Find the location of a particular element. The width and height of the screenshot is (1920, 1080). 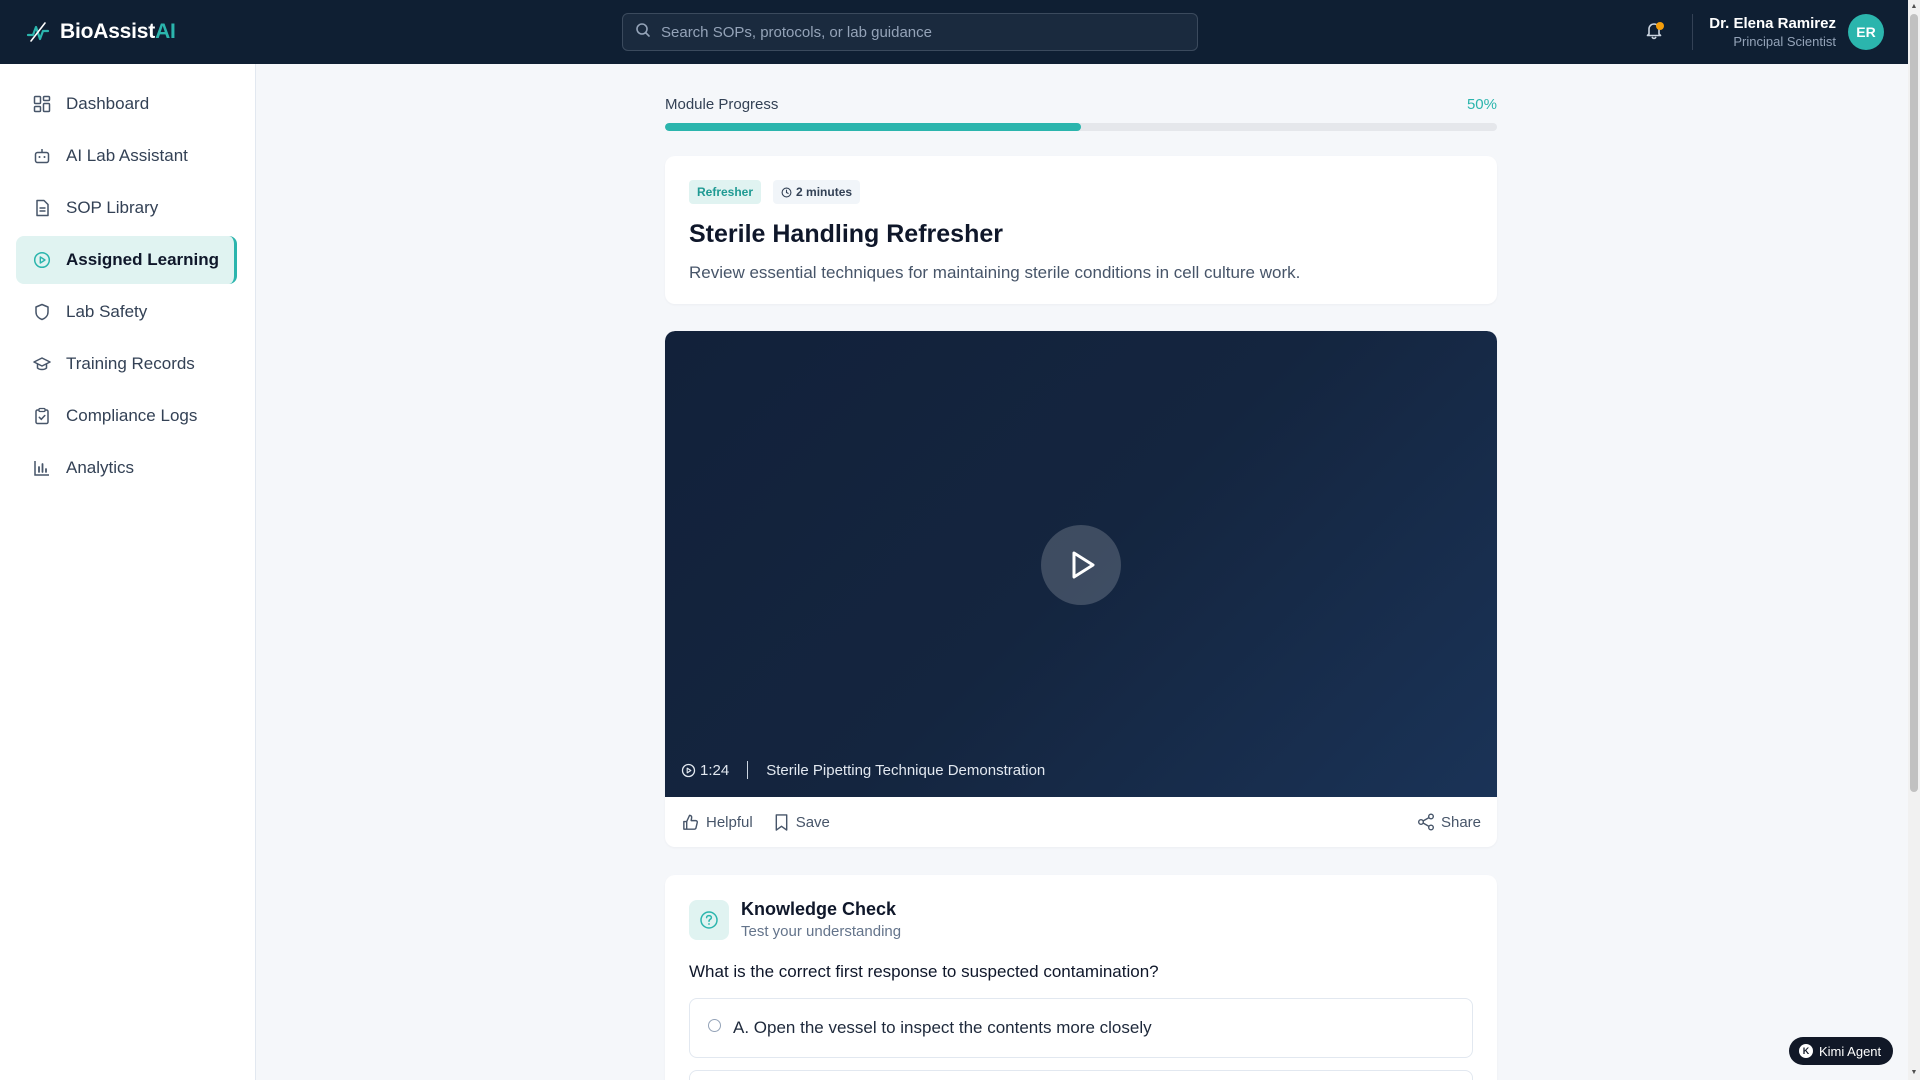

sidebar-item-compliance-logs: Compliance Logs is located at coordinates (127, 416).